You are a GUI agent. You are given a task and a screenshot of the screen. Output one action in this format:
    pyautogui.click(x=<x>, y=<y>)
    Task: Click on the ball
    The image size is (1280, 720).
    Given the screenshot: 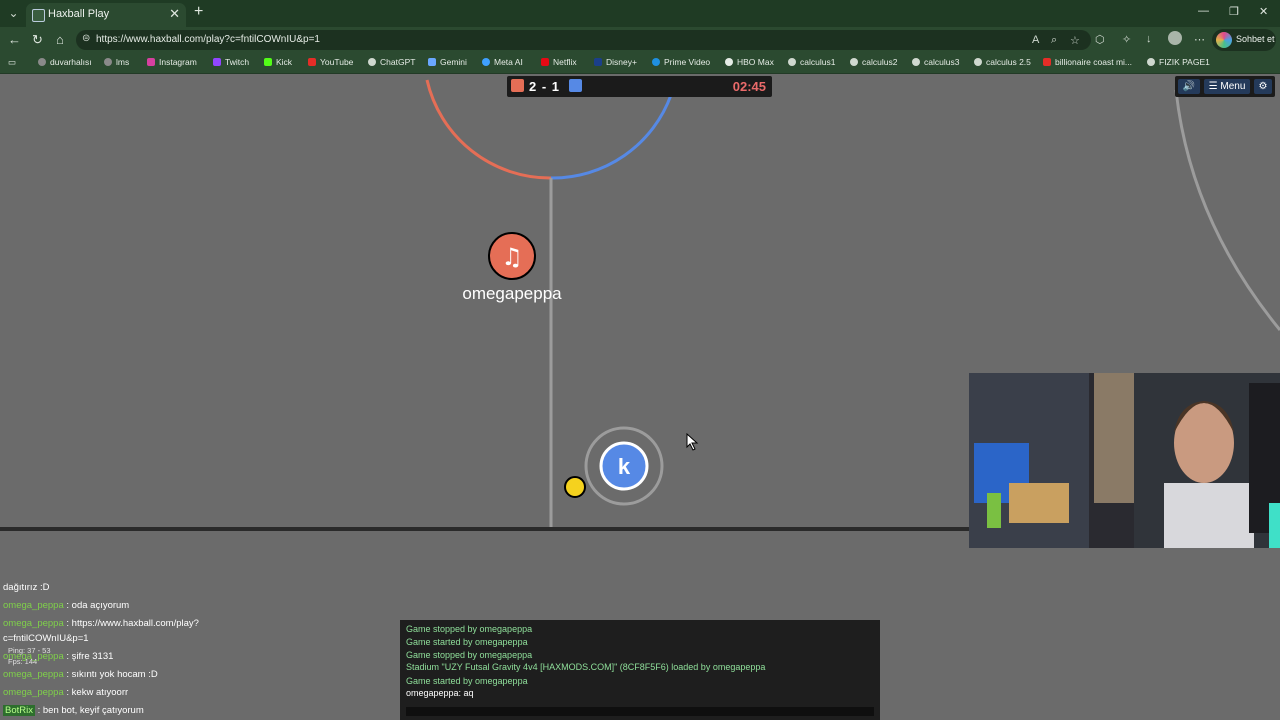 What is the action you would take?
    pyautogui.click(x=575, y=487)
    